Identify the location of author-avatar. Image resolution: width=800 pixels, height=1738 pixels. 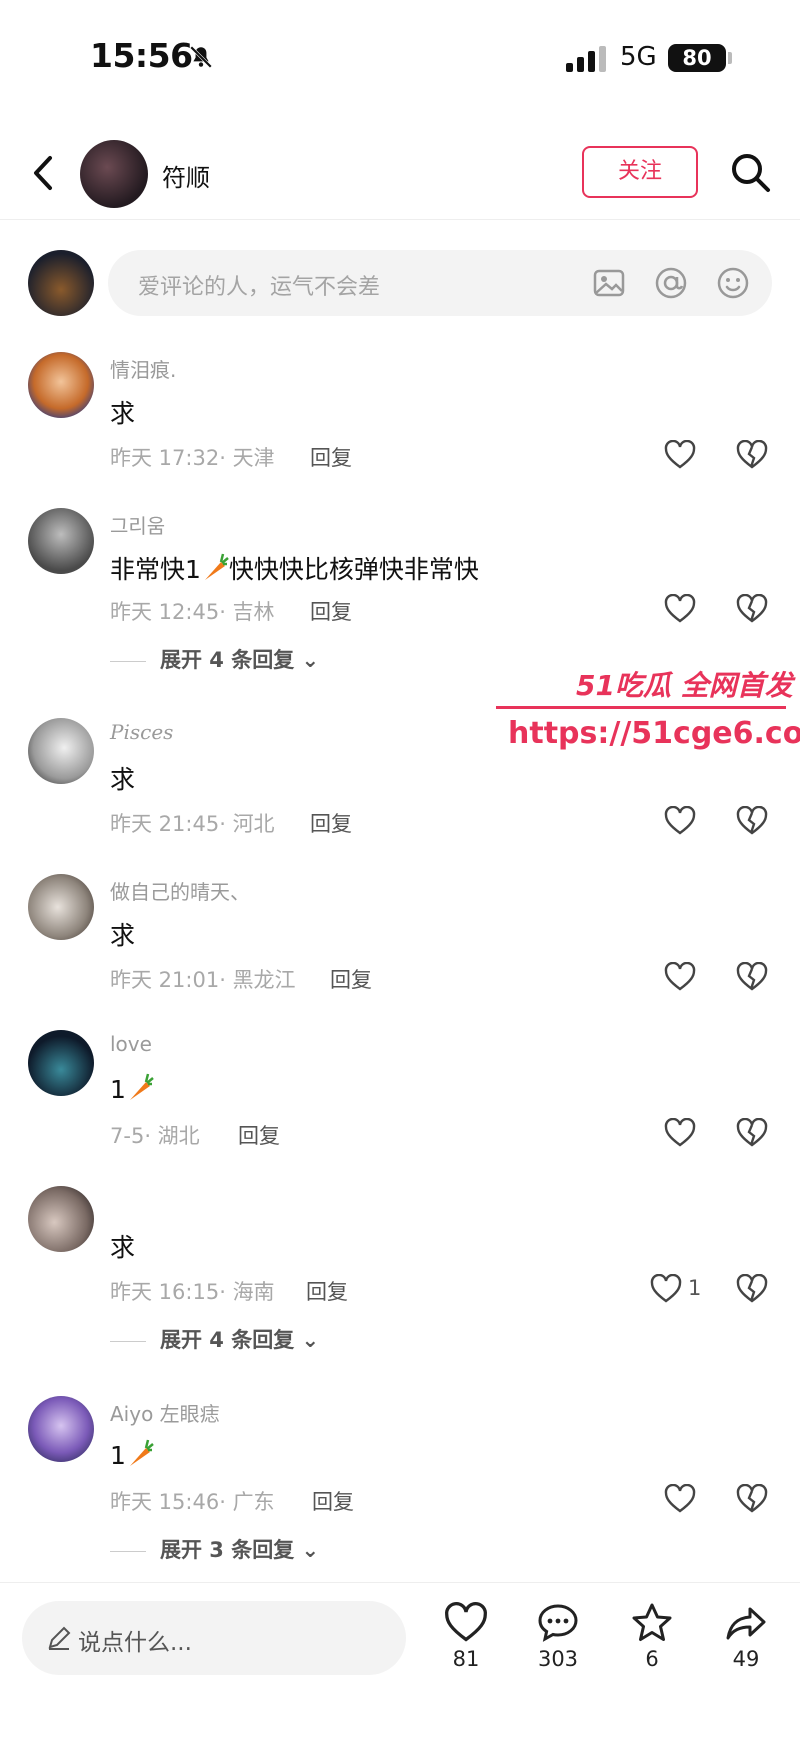
(114, 174).